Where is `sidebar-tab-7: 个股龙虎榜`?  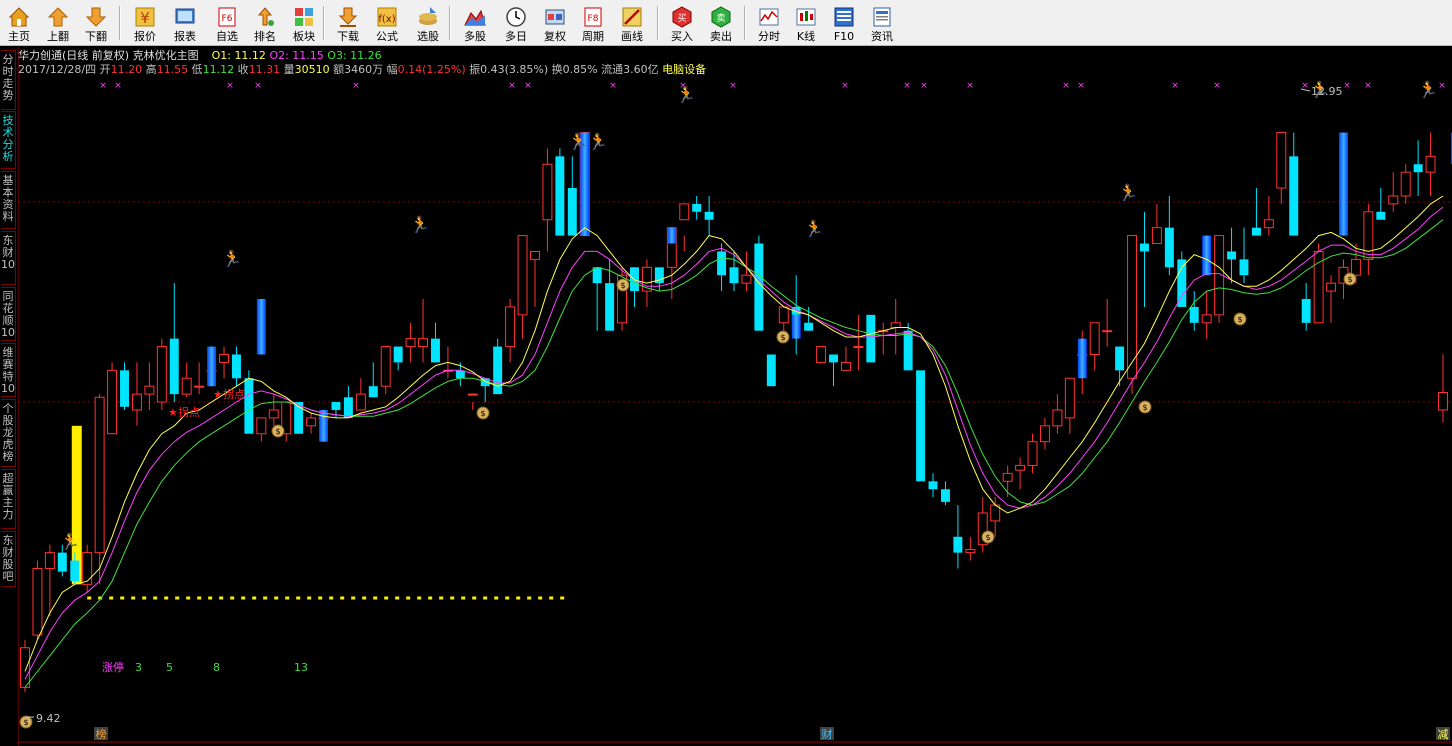
sidebar-tab-7: 个股龙虎榜 is located at coordinates (8, 433).